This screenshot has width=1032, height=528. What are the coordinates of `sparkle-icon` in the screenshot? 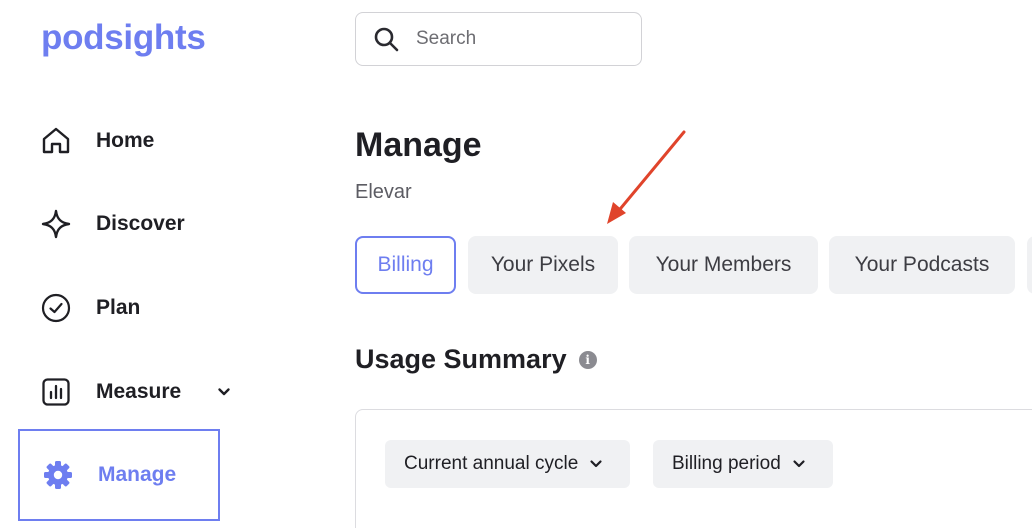 It's located at (56, 224).